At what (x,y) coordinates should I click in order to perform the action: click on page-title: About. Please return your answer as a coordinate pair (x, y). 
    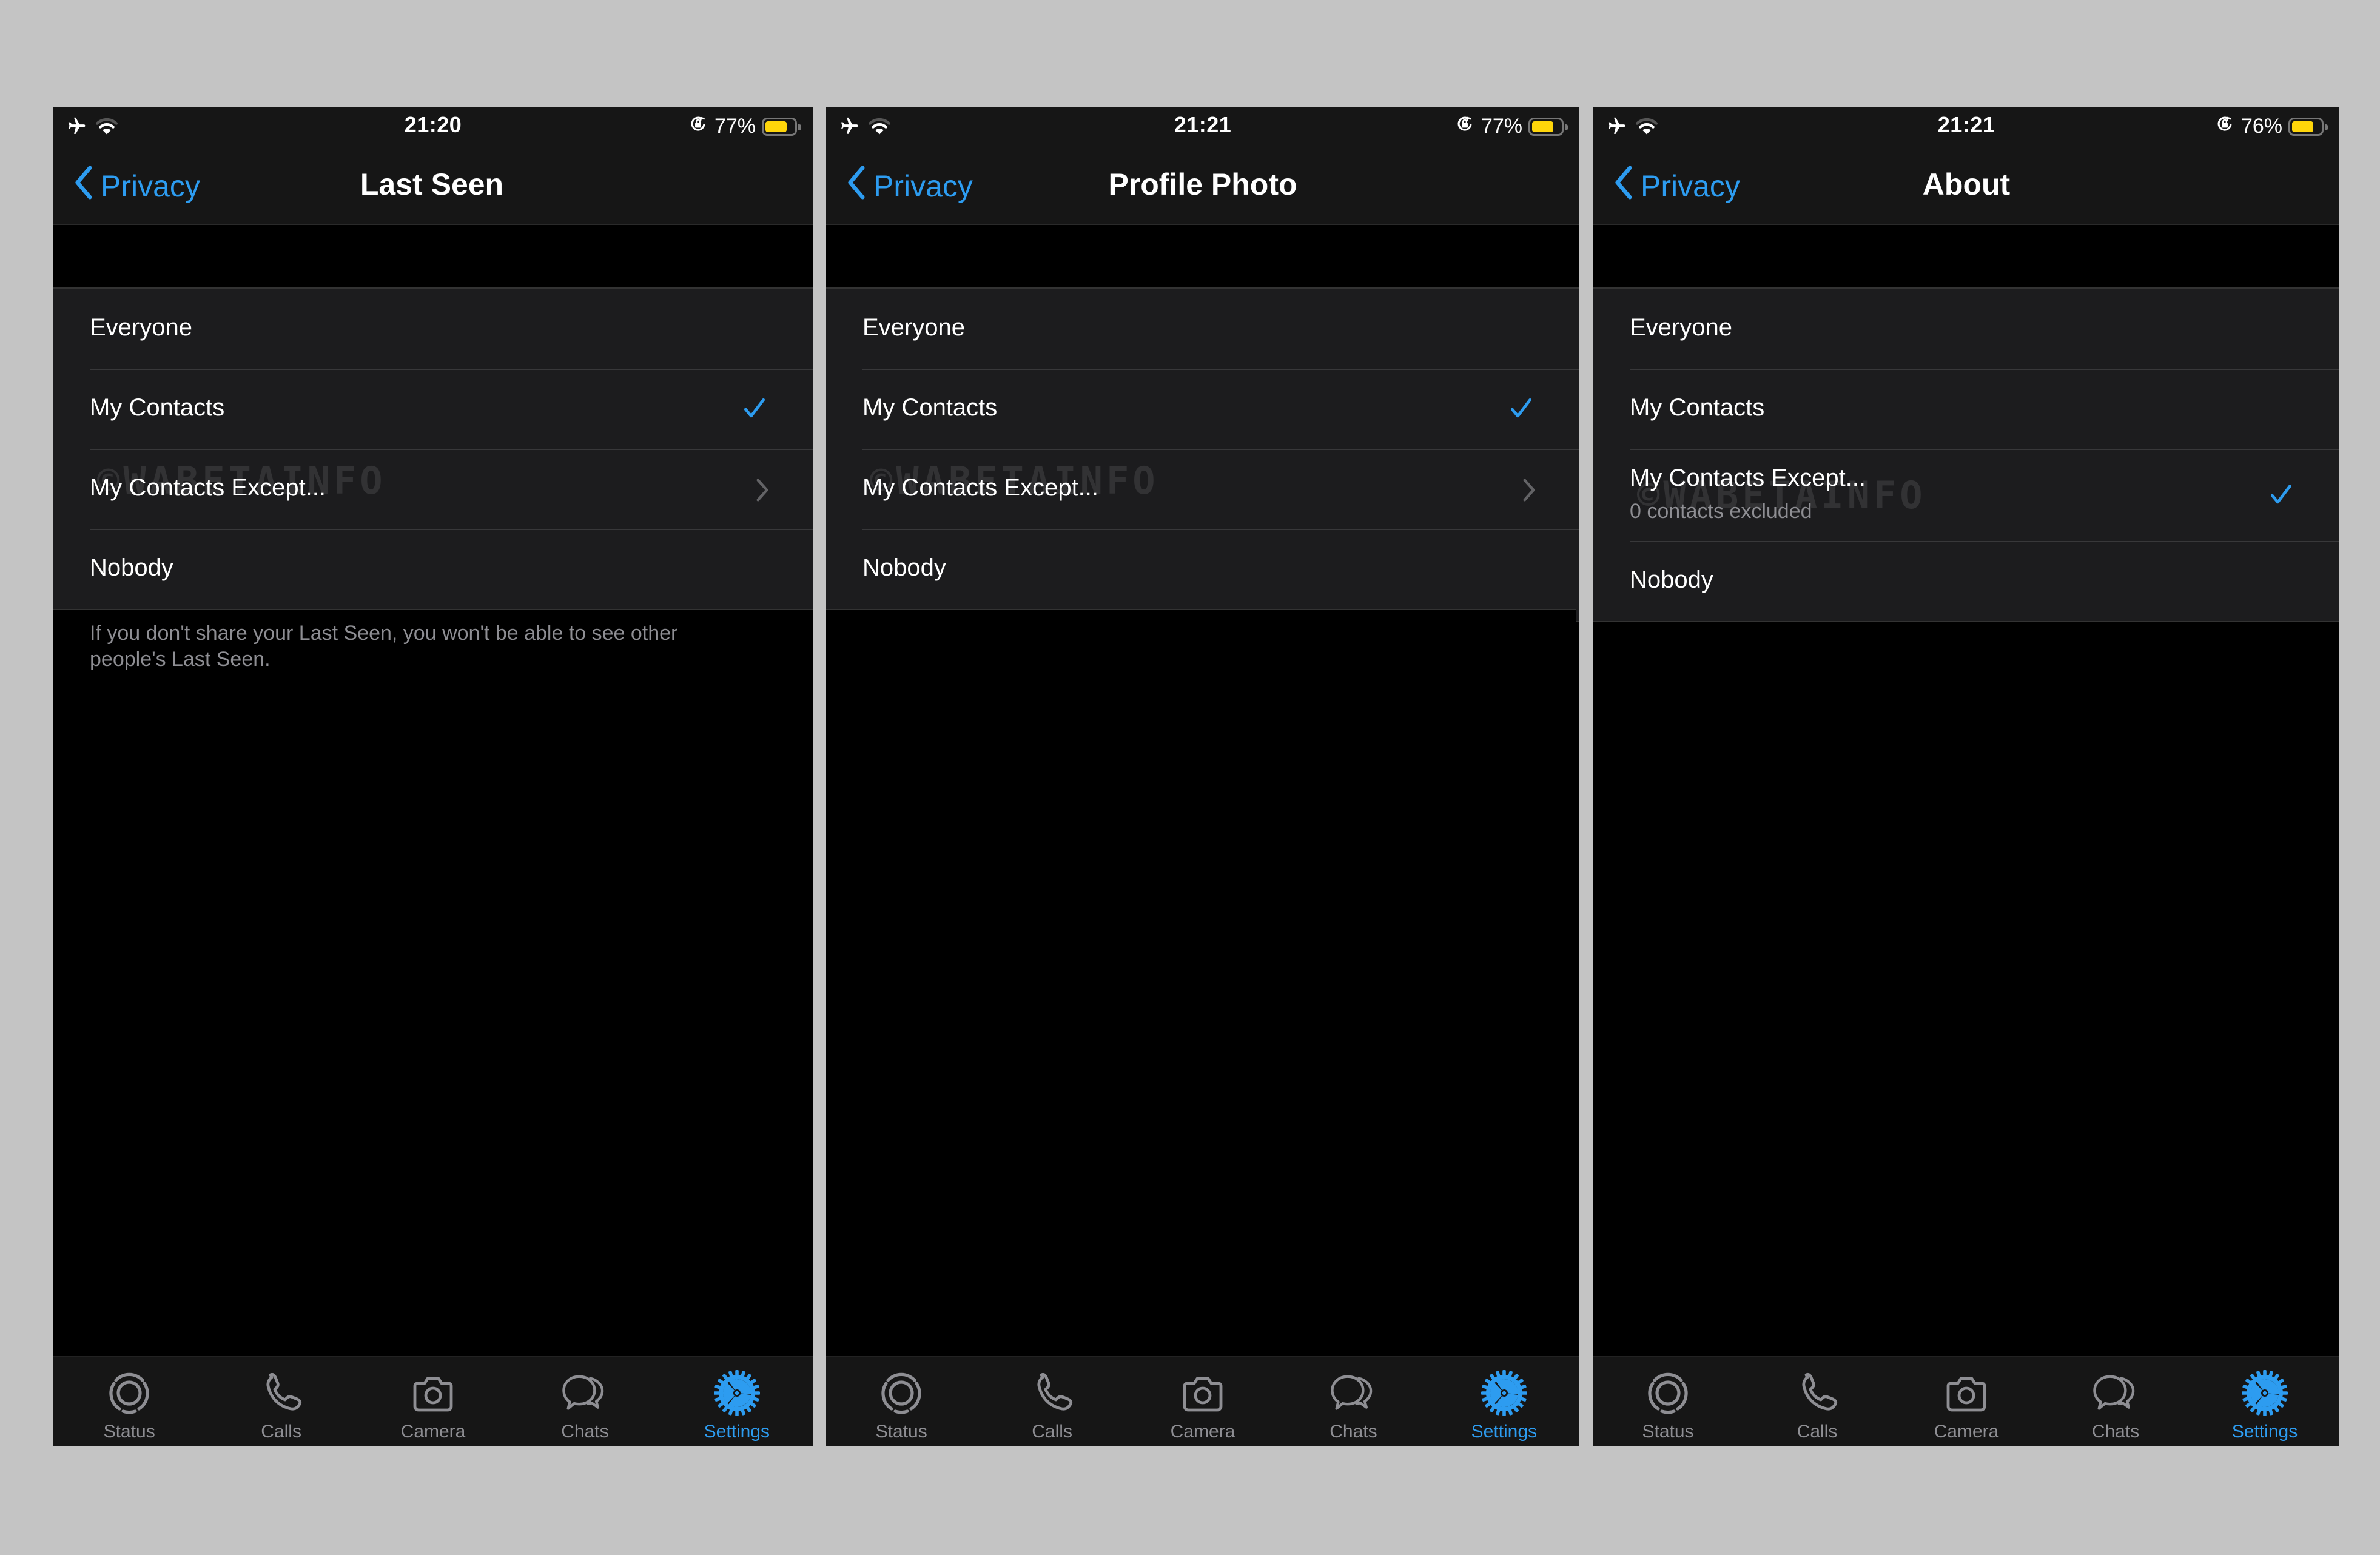
    Looking at the image, I should click on (1966, 184).